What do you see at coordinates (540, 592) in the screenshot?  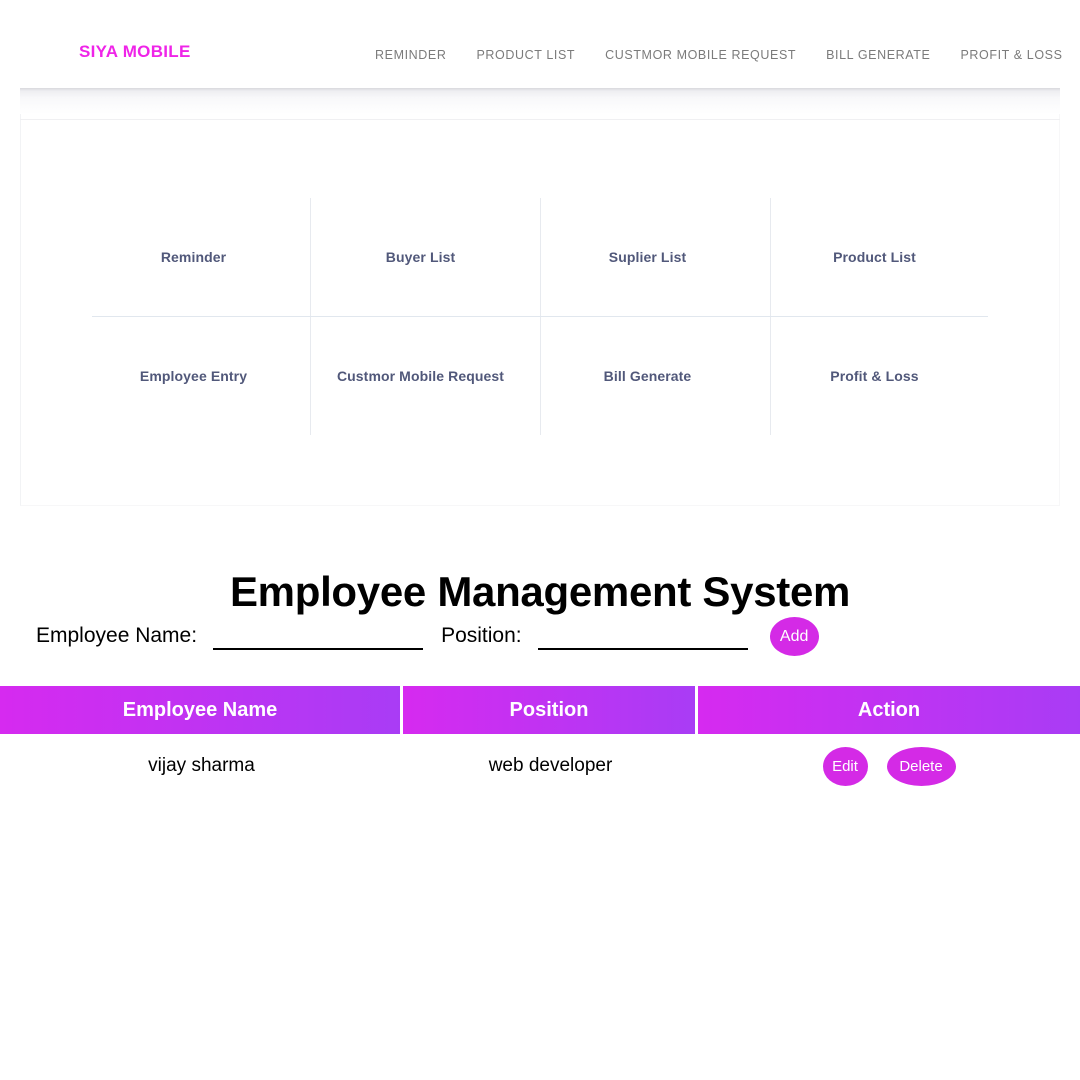 I see `page-title: Employee Management System` at bounding box center [540, 592].